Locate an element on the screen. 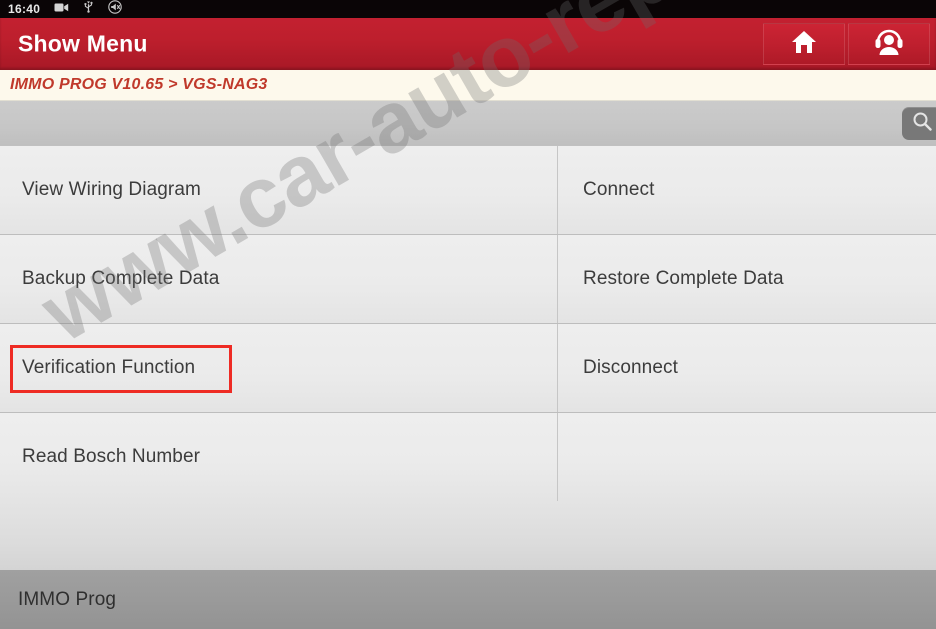 The height and width of the screenshot is (629, 936). menu-row: Read Bosch Number is located at coordinates (468, 457).